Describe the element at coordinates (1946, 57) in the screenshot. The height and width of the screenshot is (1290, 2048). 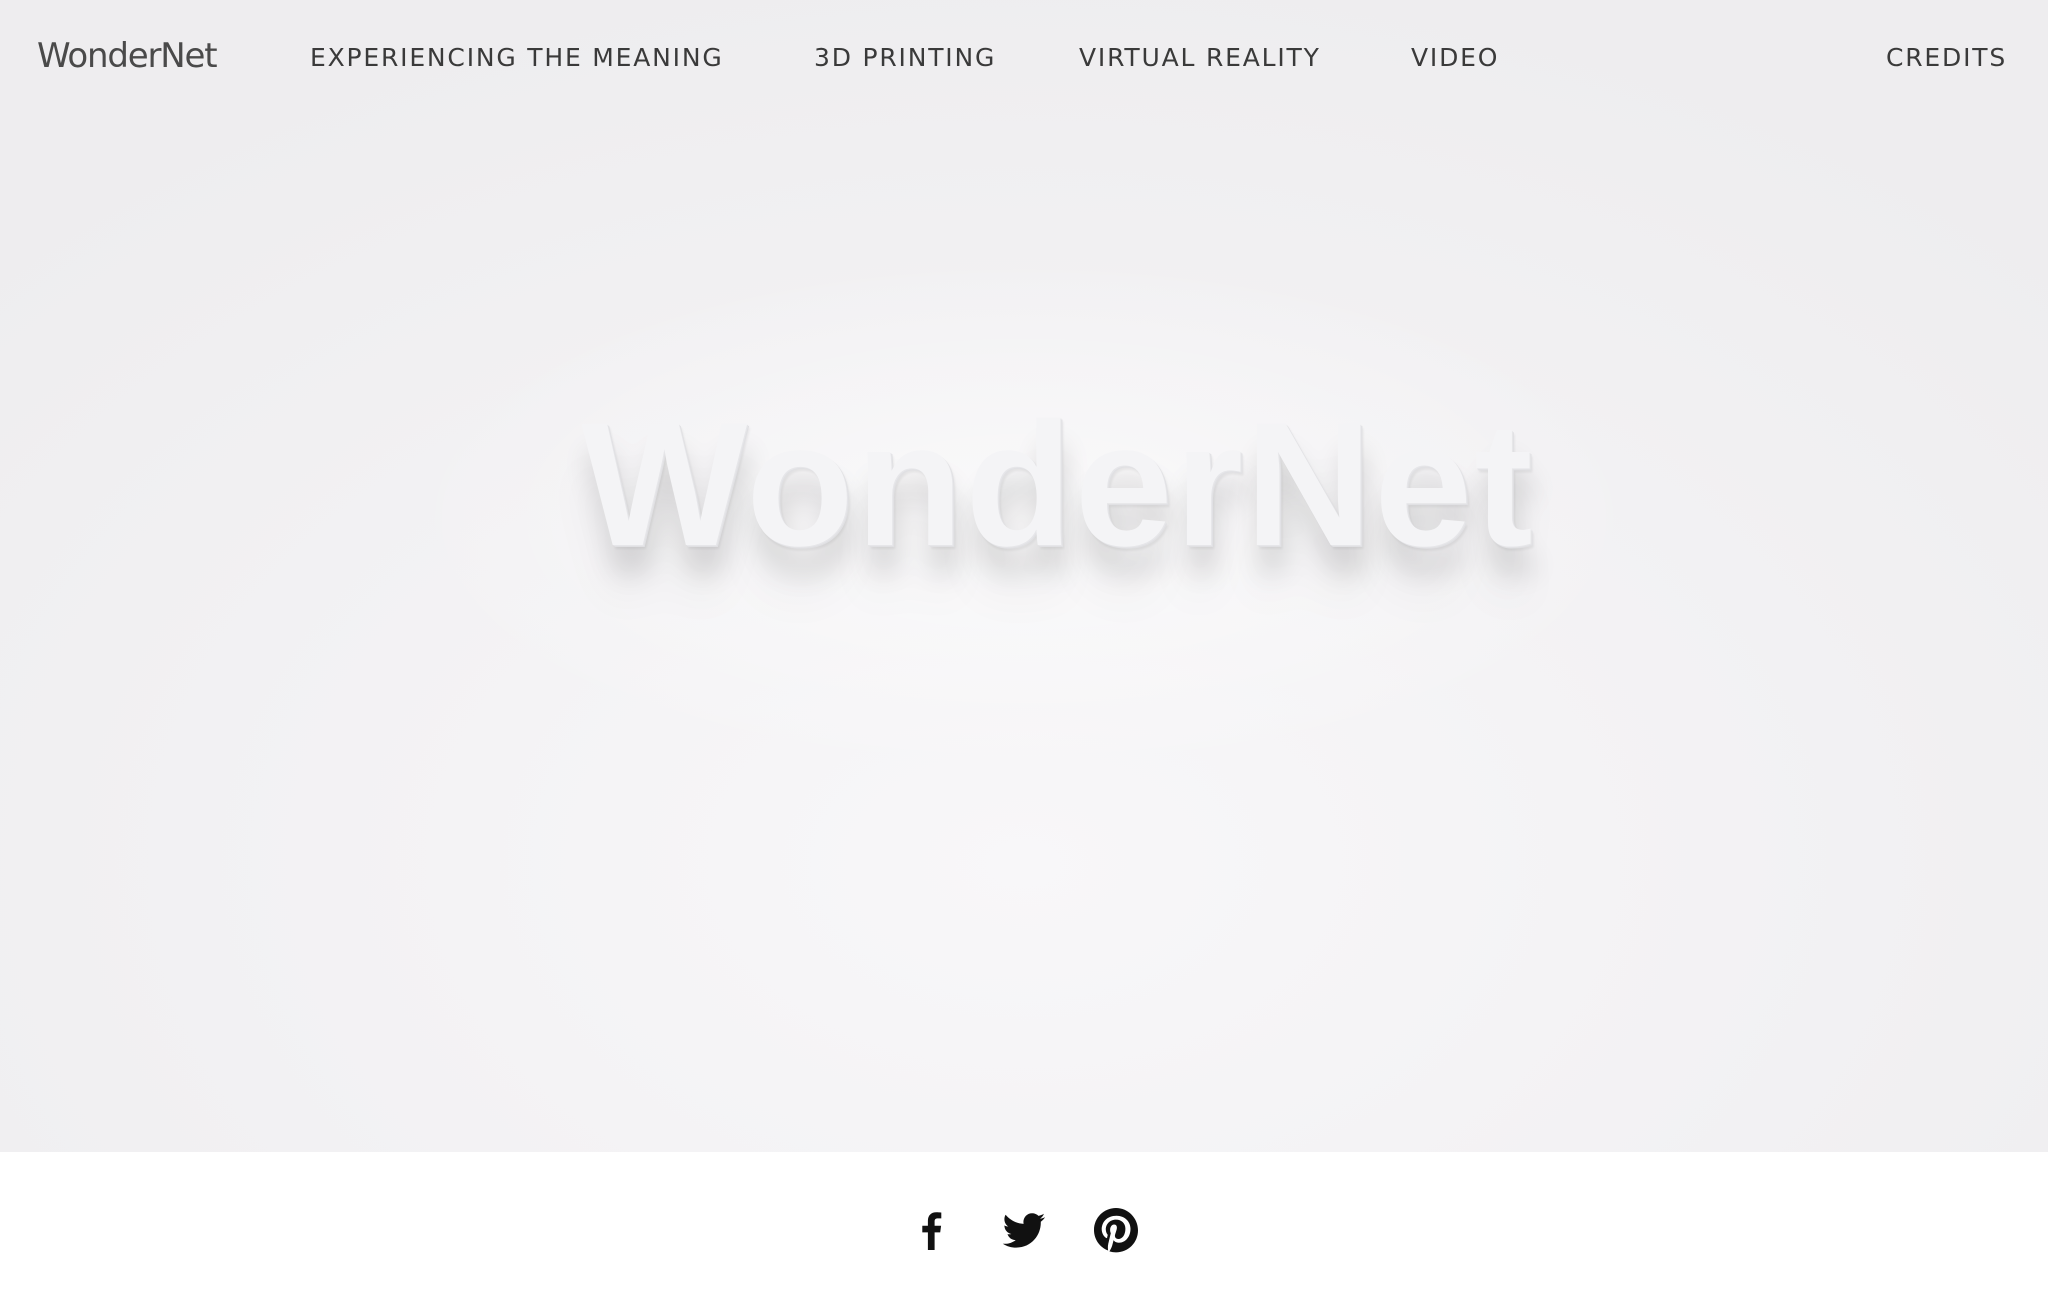
I see `nav-link-credits: CREDITS` at that location.